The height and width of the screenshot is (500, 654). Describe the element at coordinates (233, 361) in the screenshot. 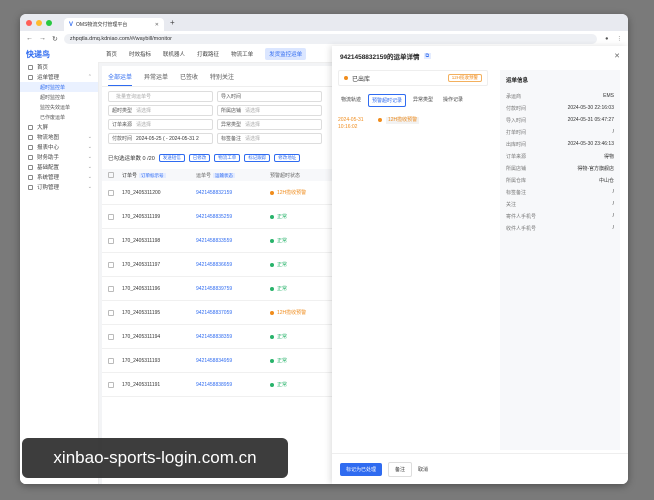

I see `waybill-link: 9421458834959` at that location.